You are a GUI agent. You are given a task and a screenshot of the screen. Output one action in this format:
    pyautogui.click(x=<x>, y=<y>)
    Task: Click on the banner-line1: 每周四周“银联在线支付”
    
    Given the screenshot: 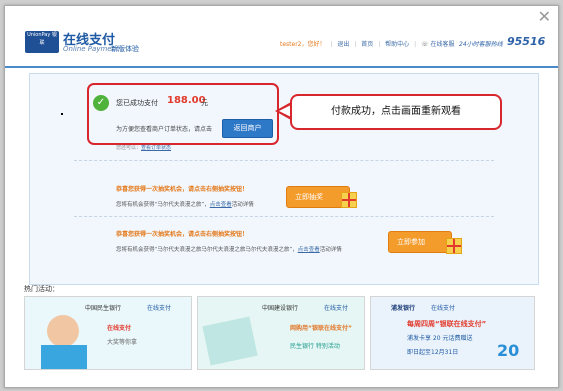 What is the action you would take?
    pyautogui.click(x=447, y=324)
    